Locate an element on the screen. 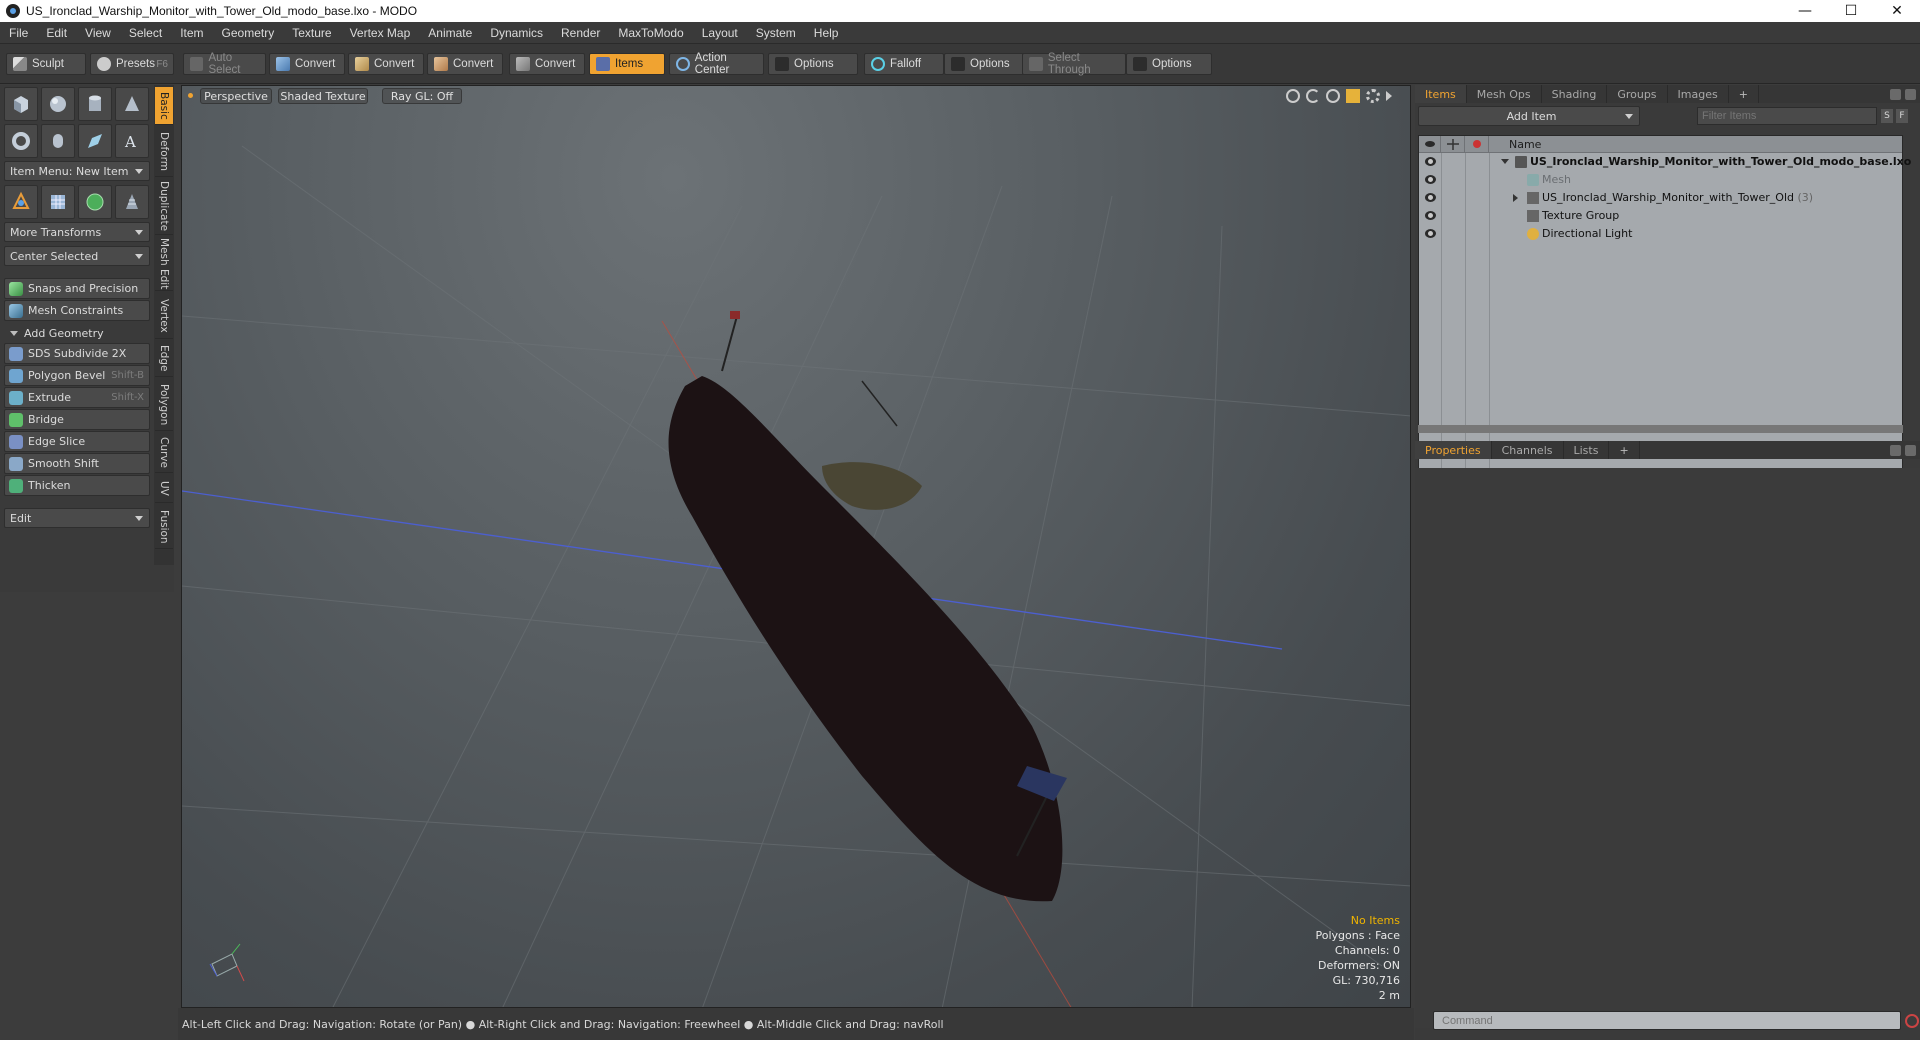 Image resolution: width=1920 pixels, height=1040 pixels. vtab-vertex: Vertex is located at coordinates (164, 316).